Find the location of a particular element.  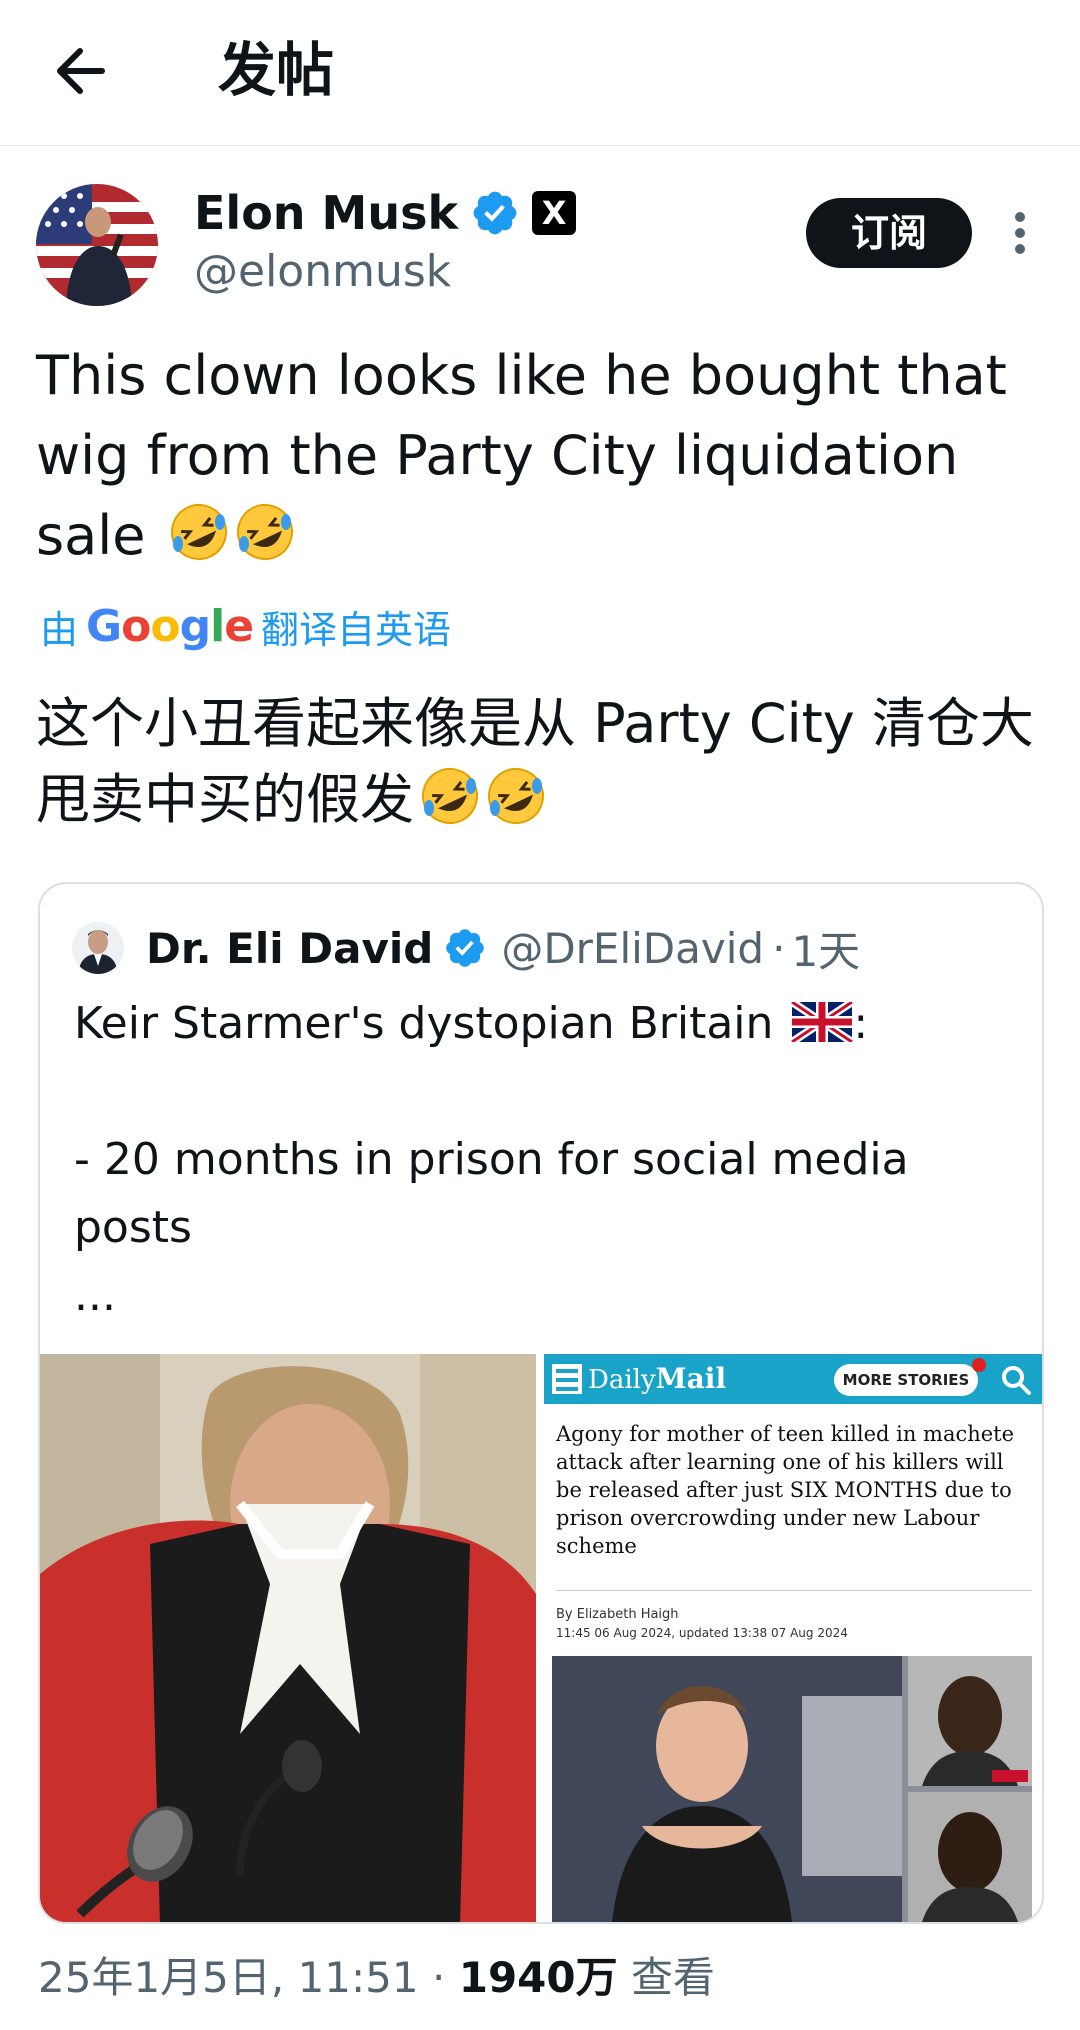

quote-author-avatar is located at coordinates (98, 948).